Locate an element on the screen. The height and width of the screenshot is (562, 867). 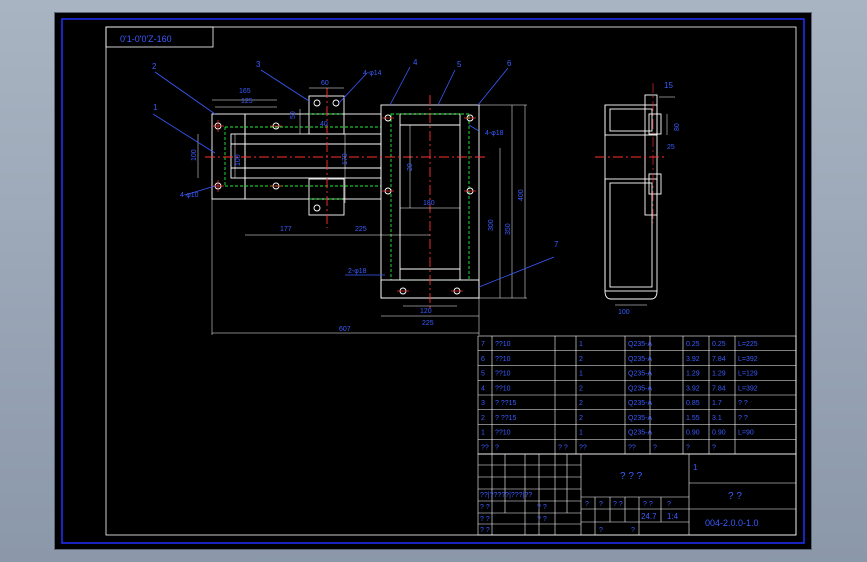
svg-text: 180 is located at coordinates (429, 203).